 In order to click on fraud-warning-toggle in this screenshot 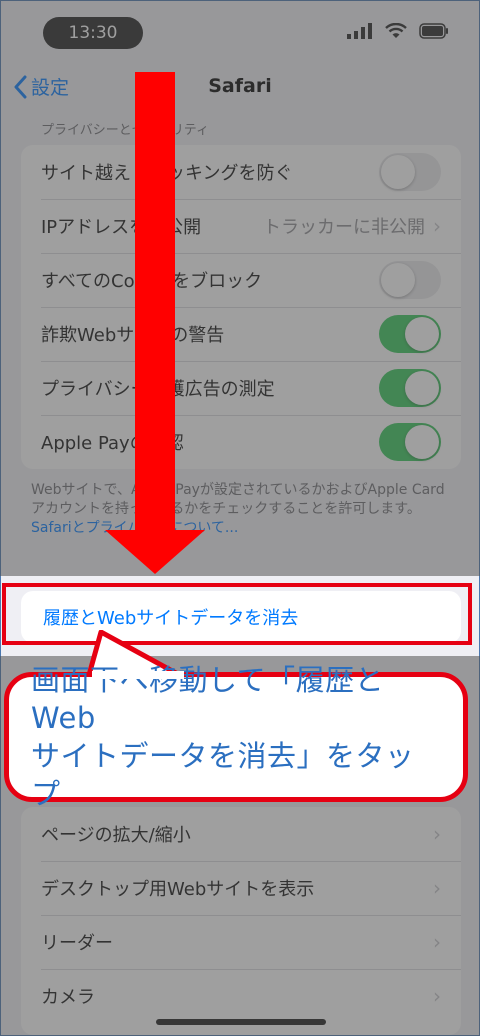, I will do `click(410, 334)`.